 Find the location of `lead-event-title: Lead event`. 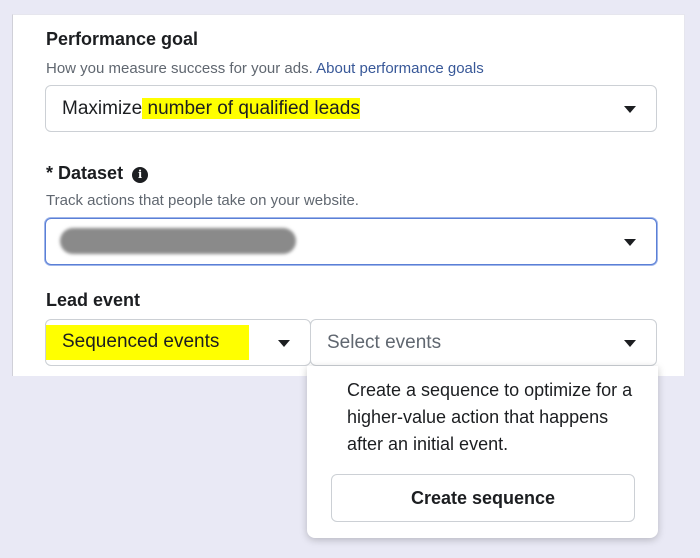

lead-event-title: Lead event is located at coordinates (93, 300).